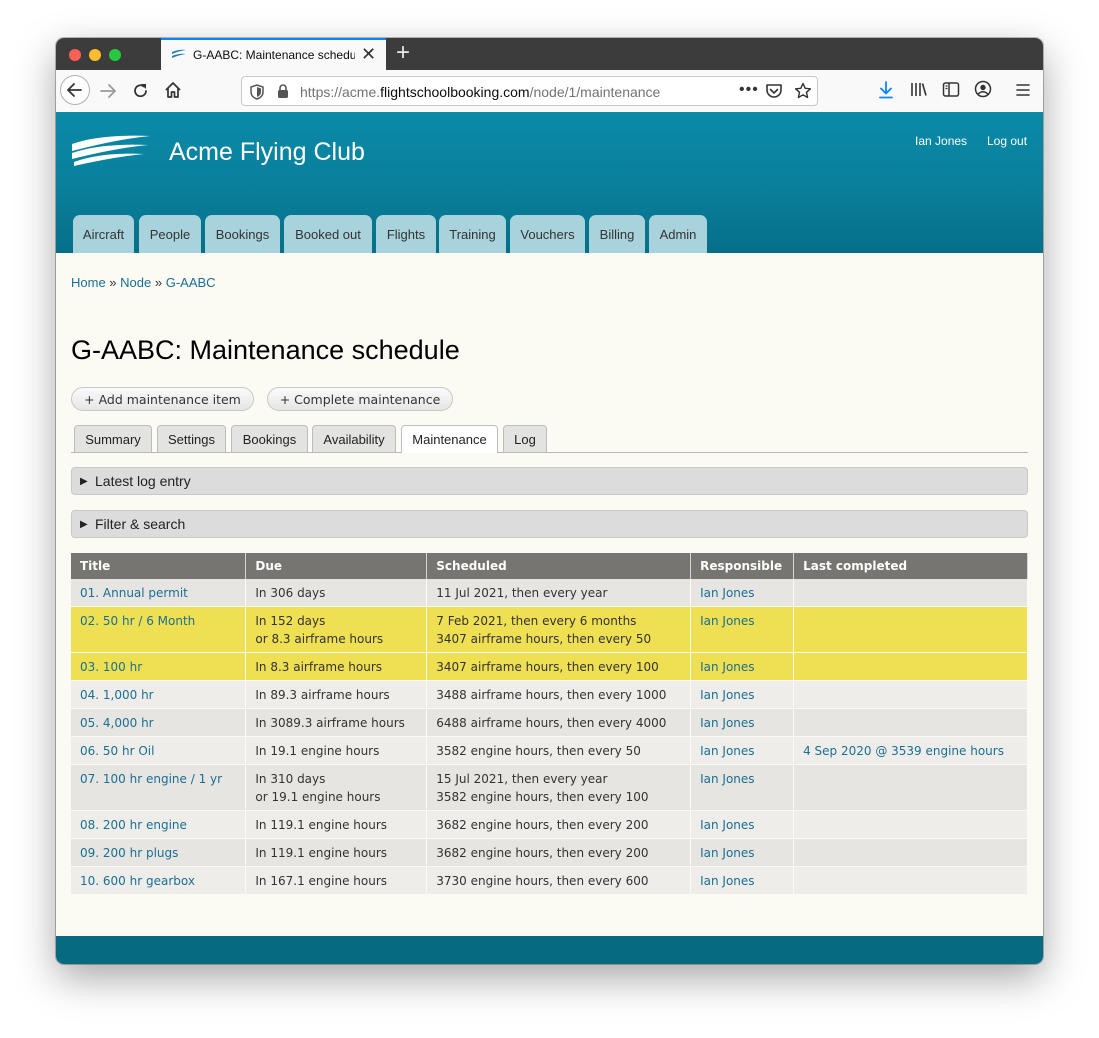 The image size is (1099, 1038). I want to click on home-icon, so click(173, 90).